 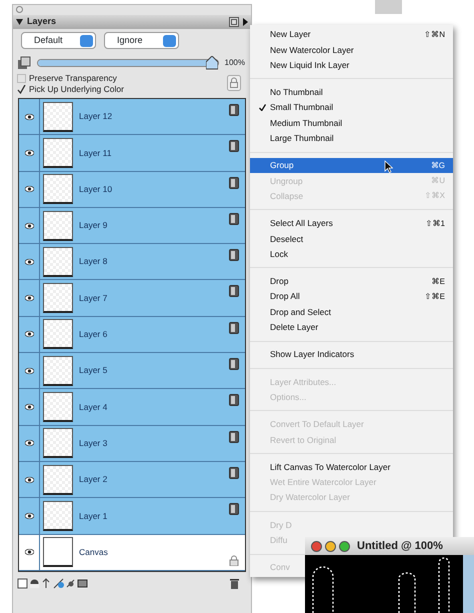 I want to click on layer-stack-icon, so click(x=24, y=63).